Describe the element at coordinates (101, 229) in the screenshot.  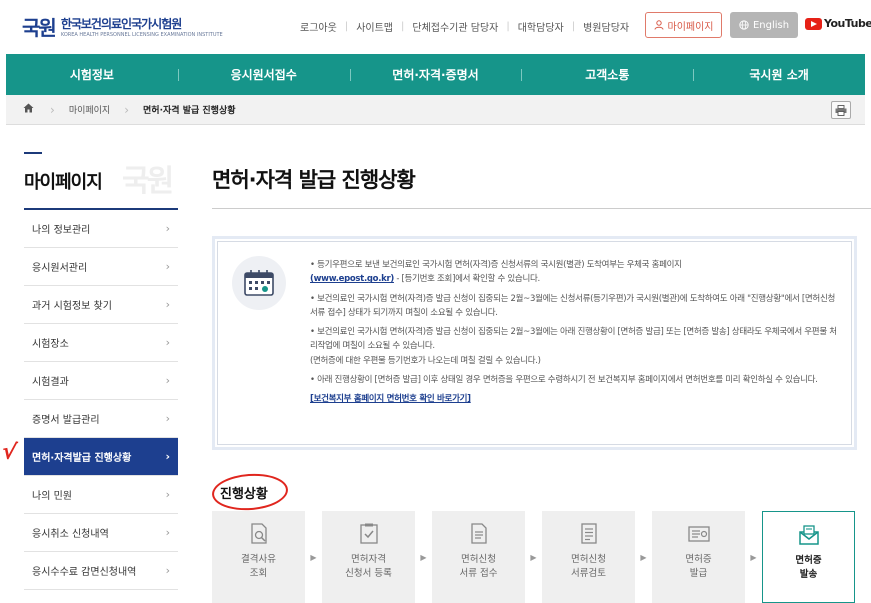
I see `sidebar-item-my-info: 나의 정보관리 ›` at that location.